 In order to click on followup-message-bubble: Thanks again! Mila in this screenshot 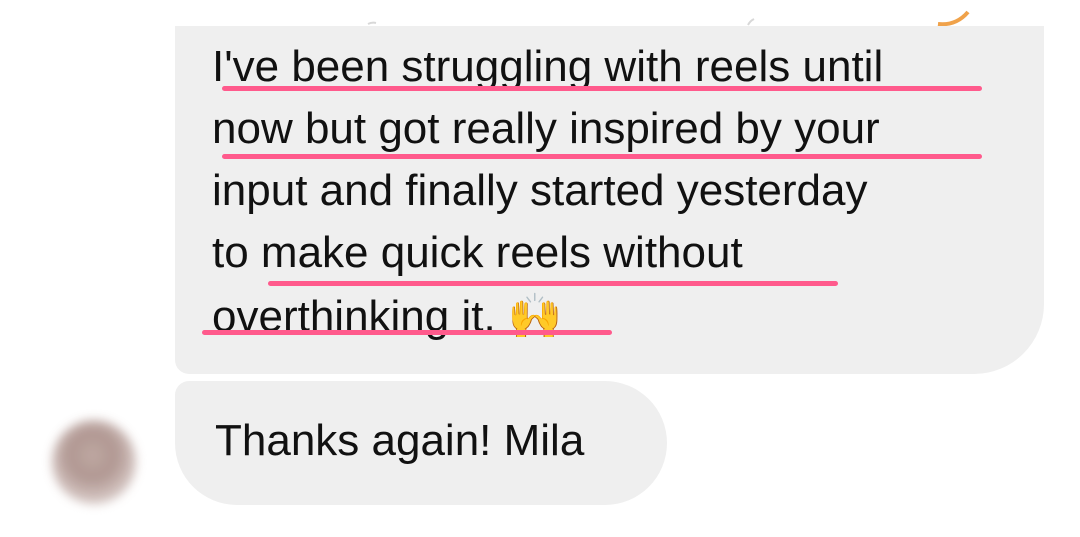, I will do `click(421, 443)`.